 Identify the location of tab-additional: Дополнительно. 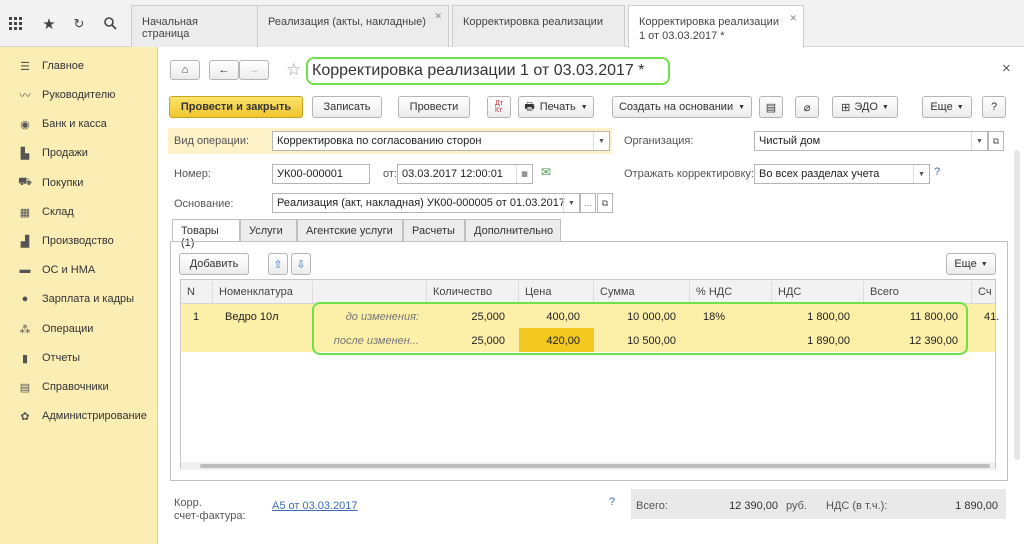
(513, 230).